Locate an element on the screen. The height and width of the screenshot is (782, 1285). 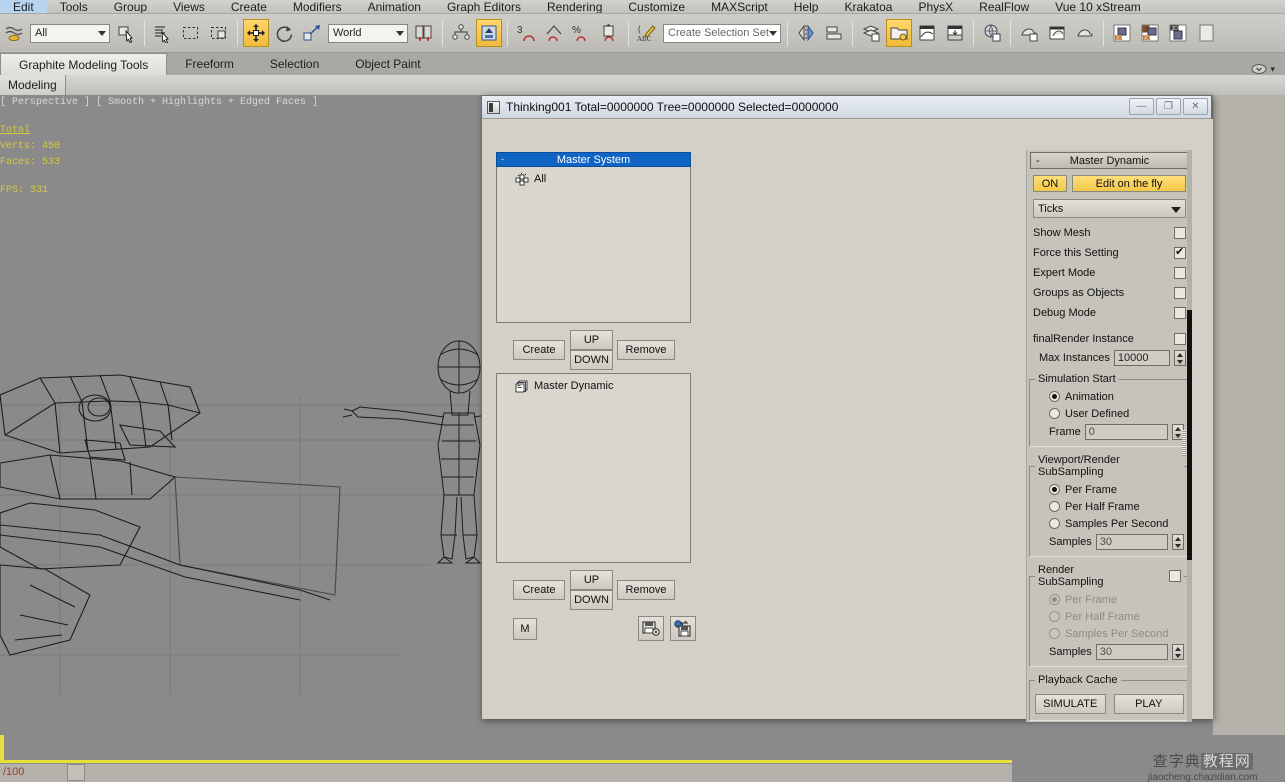
snaps-toggle-3d-icon is located at coordinates (489, 33).